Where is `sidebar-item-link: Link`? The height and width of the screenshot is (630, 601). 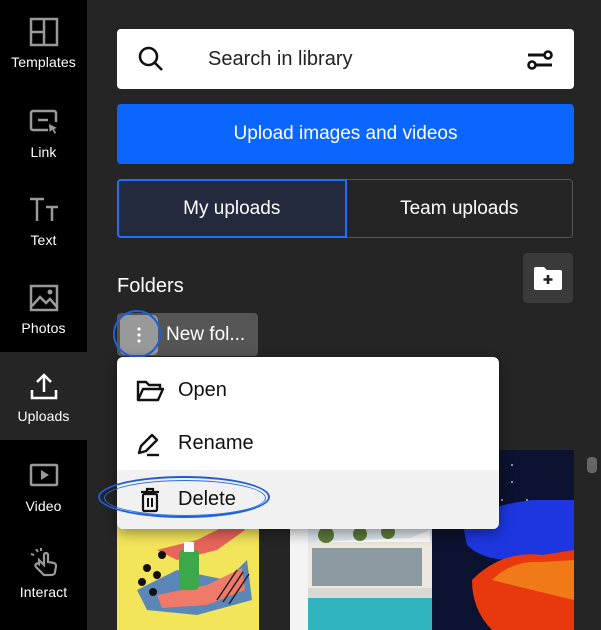 sidebar-item-link: Link is located at coordinates (43, 144).